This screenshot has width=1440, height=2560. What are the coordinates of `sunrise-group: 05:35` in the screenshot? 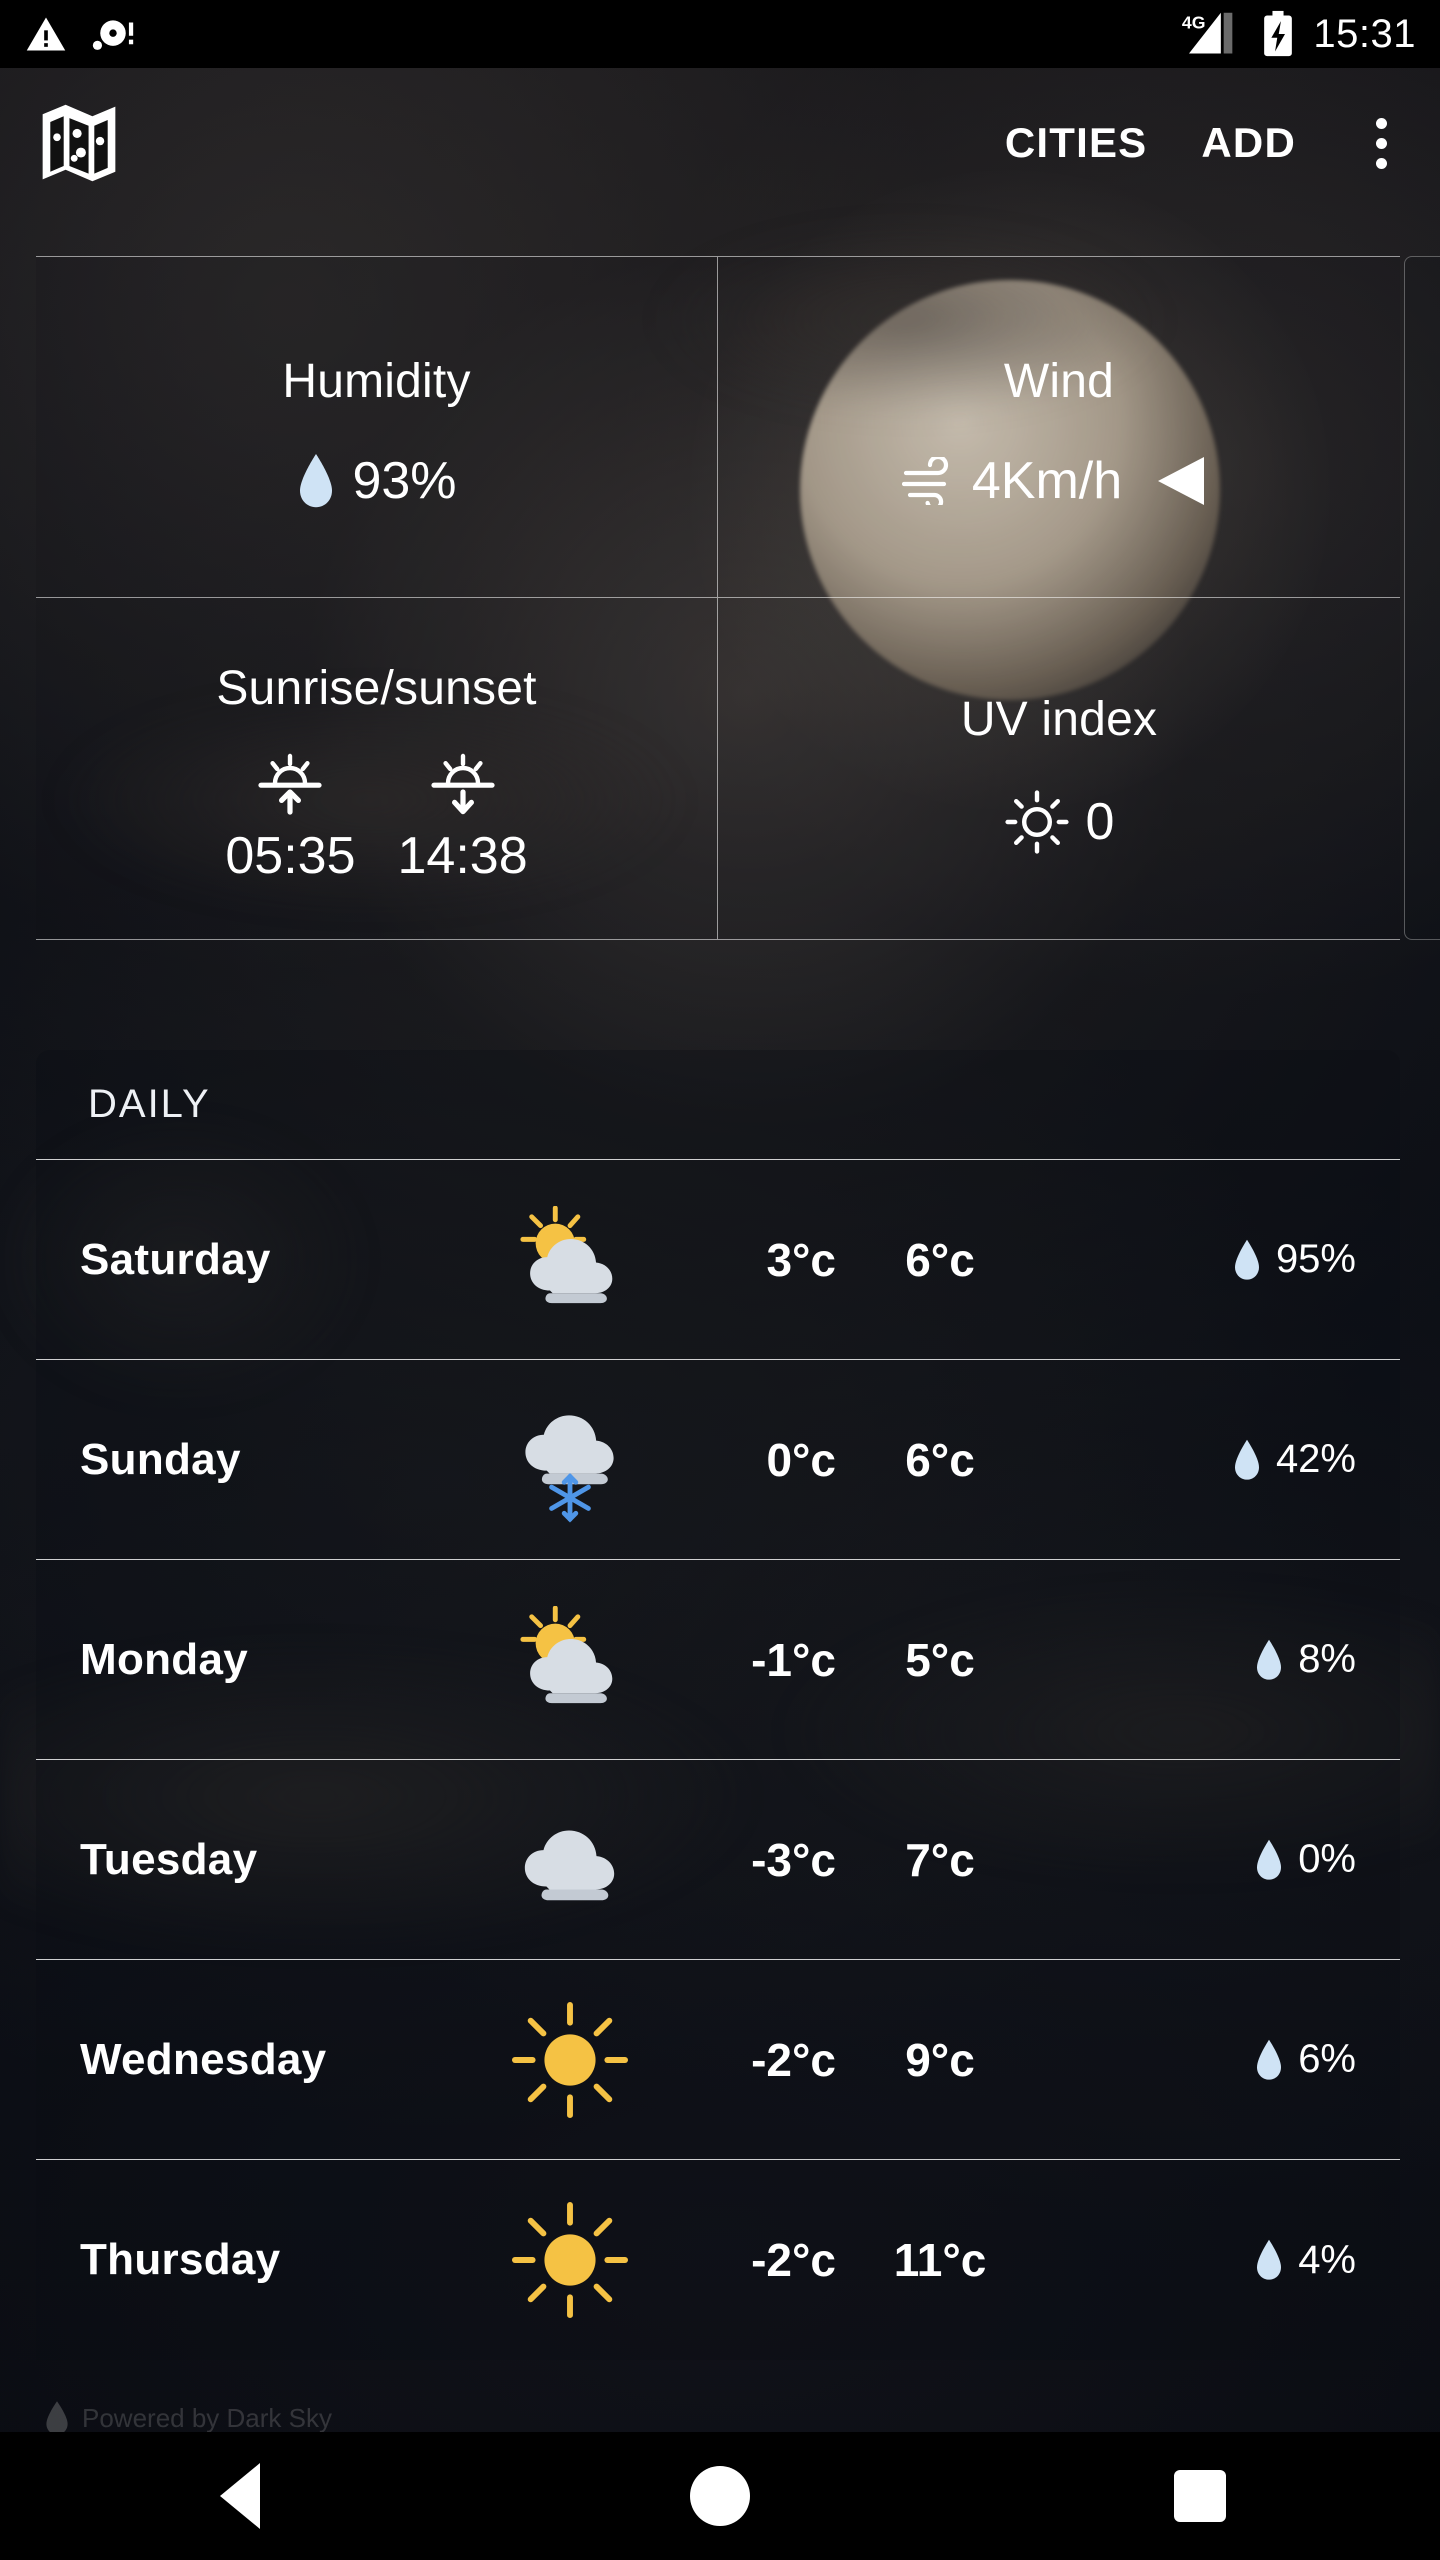 It's located at (290, 816).